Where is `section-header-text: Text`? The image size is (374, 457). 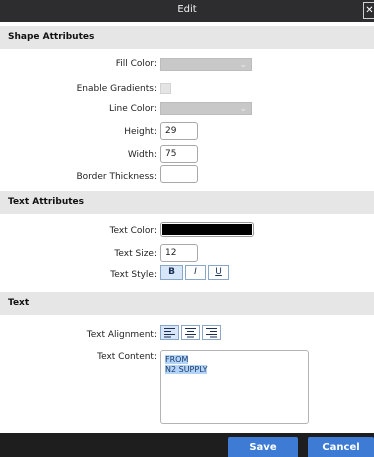 section-header-text: Text is located at coordinates (187, 303).